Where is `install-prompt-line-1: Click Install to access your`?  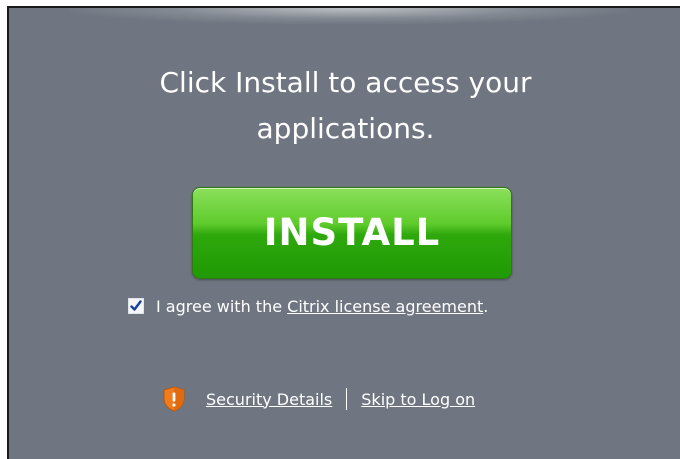
install-prompt-line-1: Click Install to access your is located at coordinates (345, 82).